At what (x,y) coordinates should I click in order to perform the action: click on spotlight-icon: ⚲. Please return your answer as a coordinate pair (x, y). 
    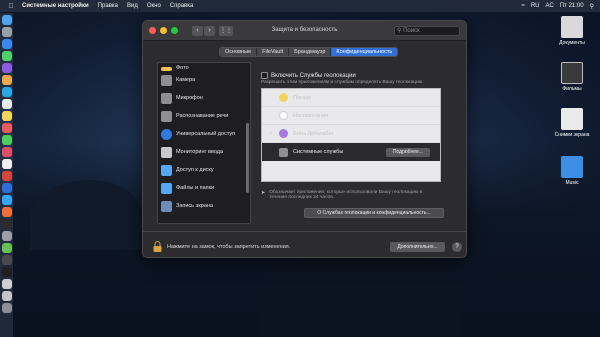
    Looking at the image, I should click on (592, 6).